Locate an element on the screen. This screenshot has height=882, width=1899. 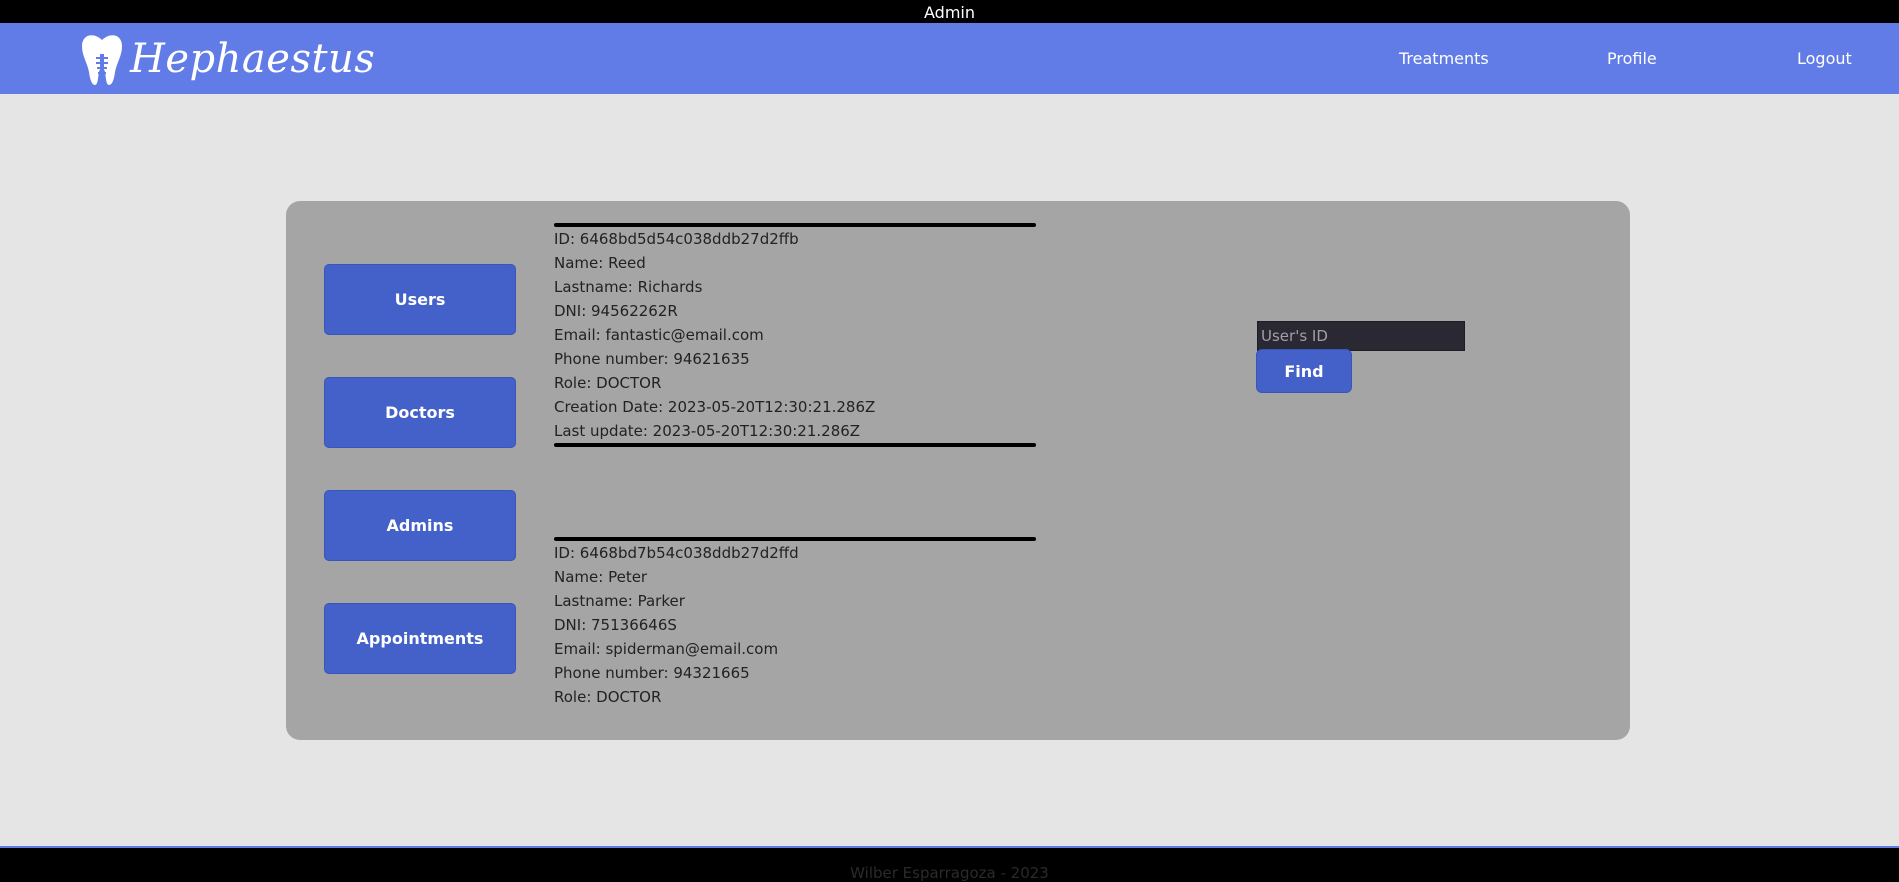
user-phone: Phone number: 94321665 is located at coordinates (652, 673).